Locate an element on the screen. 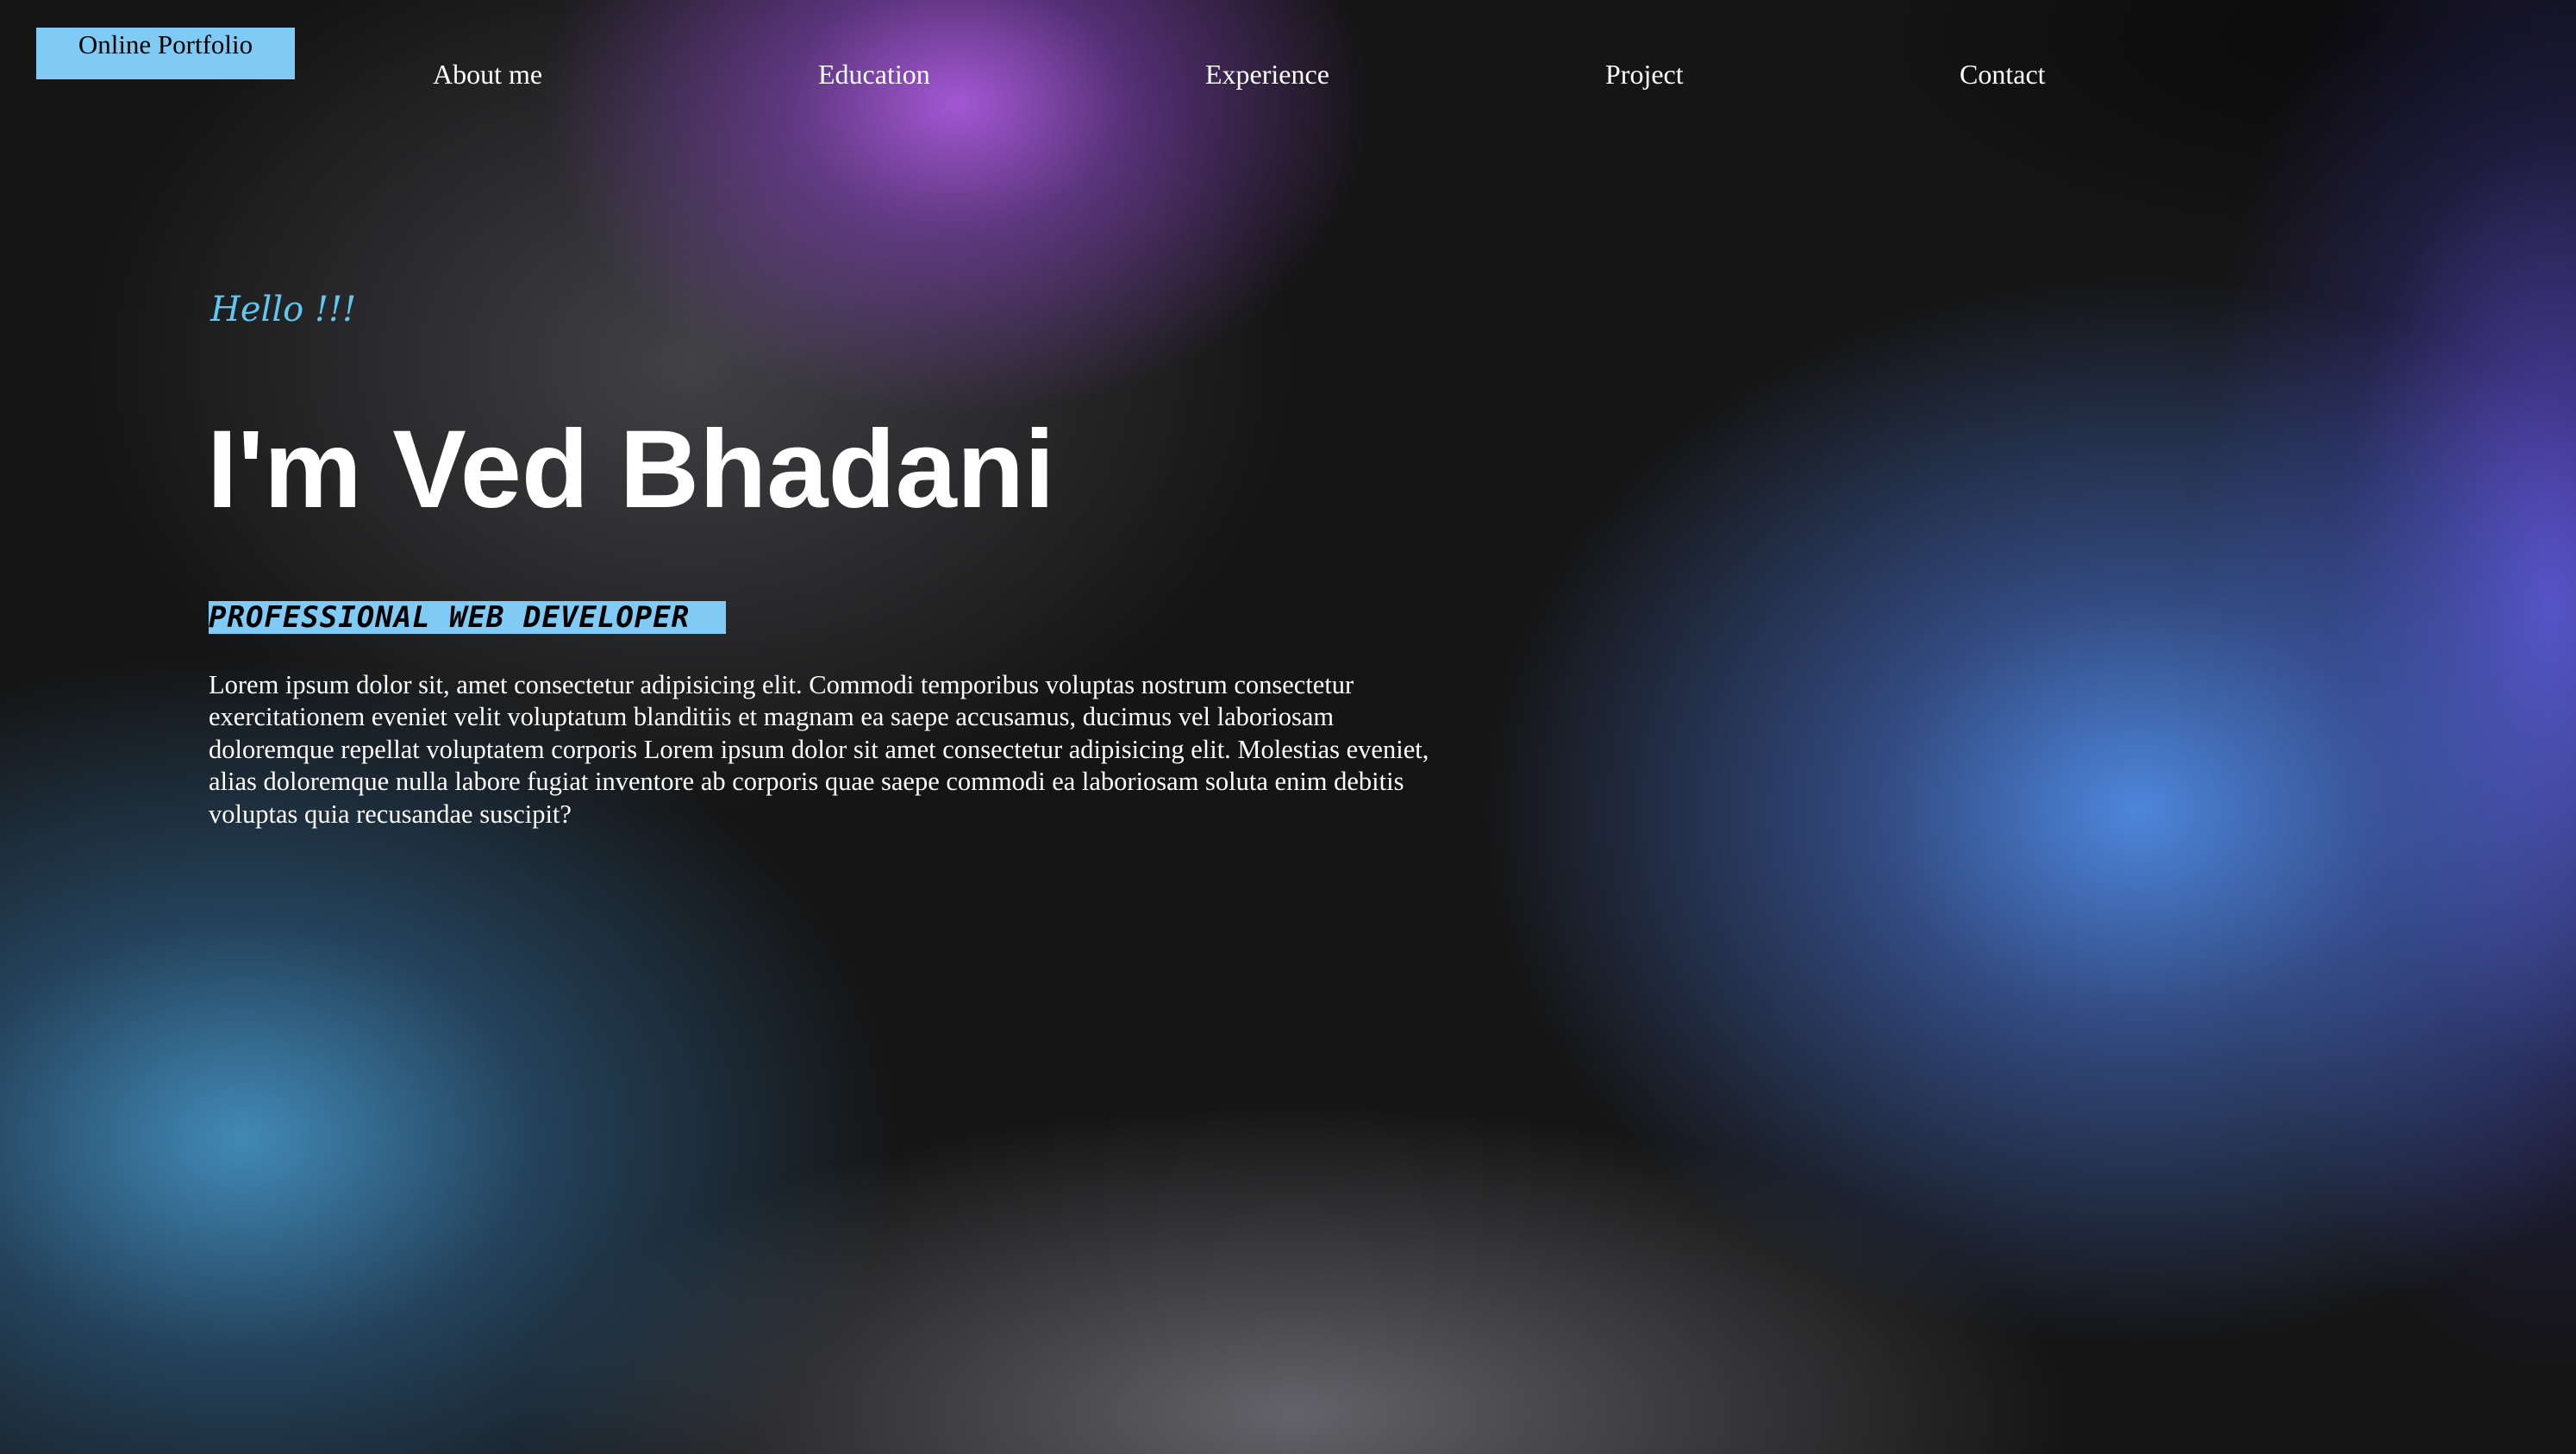 This screenshot has width=2576, height=1454. nav-contact: Contact is located at coordinates (2003, 75).